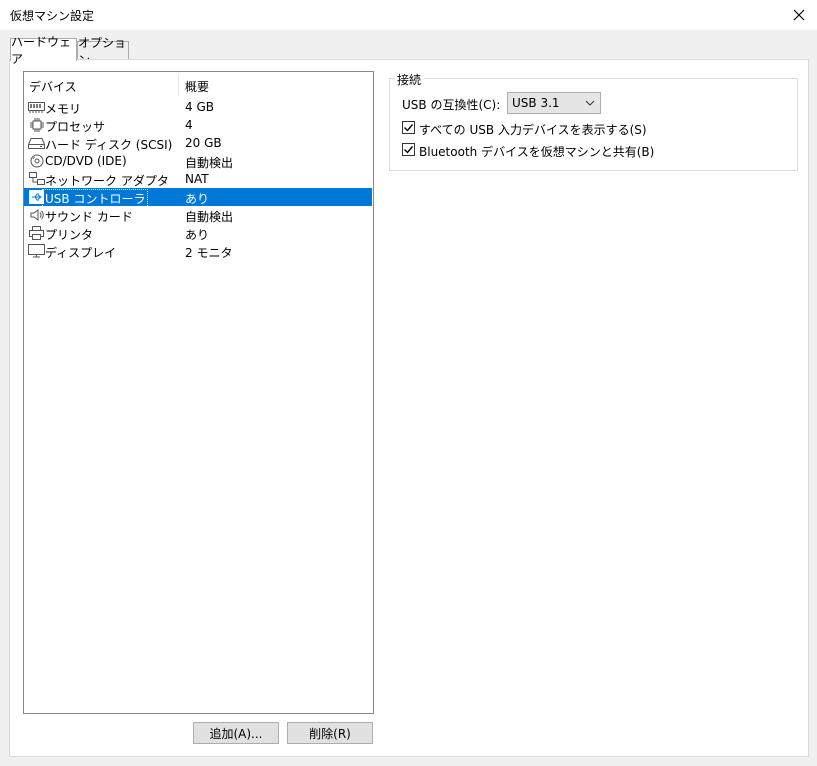 The image size is (817, 766). I want to click on device-row-display: ディスプレイ 2 モニタ, so click(198, 251).